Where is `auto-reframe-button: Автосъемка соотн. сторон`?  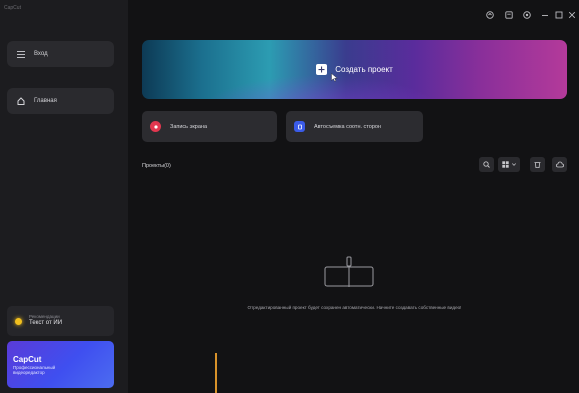
auto-reframe-button: Автосъемка соотн. сторон is located at coordinates (354, 126).